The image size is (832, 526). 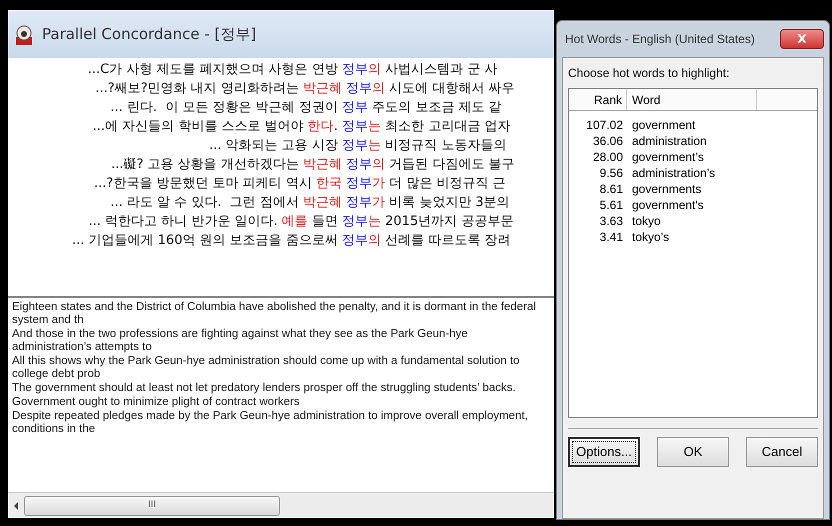 What do you see at coordinates (156, 402) in the screenshot?
I see `translation-line: Government ought to minimize plight of contract workers` at bounding box center [156, 402].